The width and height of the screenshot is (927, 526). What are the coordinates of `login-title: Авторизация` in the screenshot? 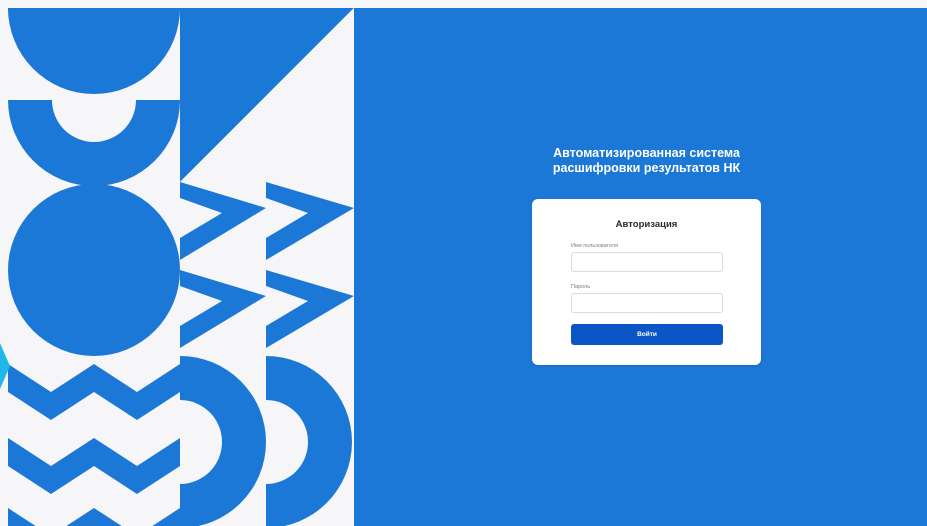 It's located at (646, 224).